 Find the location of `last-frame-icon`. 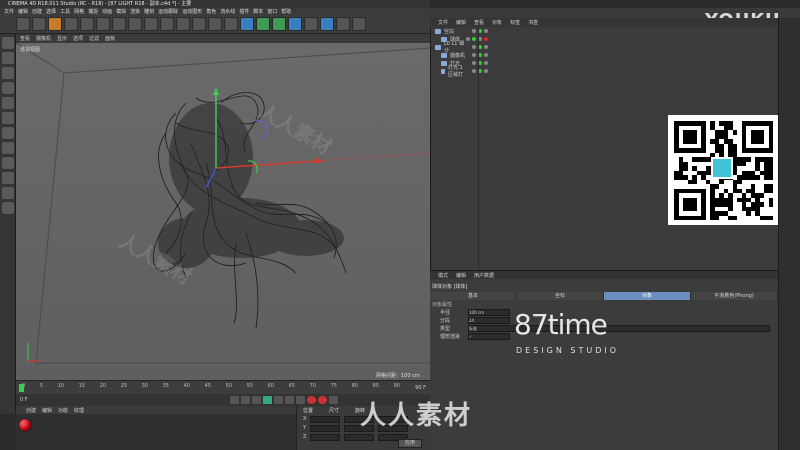

last-frame-icon is located at coordinates (300, 400).